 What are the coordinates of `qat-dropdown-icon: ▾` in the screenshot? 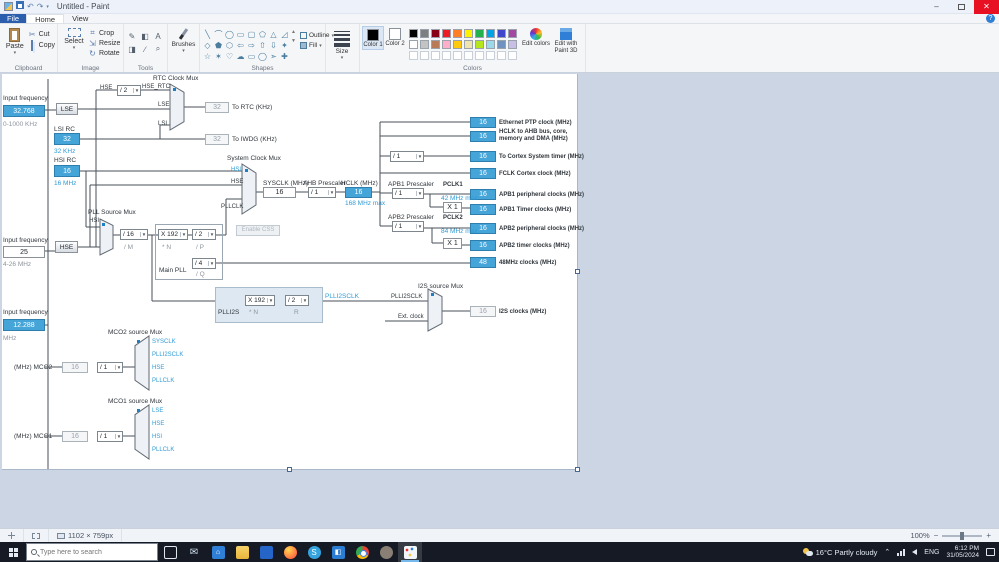 It's located at (47, 7).